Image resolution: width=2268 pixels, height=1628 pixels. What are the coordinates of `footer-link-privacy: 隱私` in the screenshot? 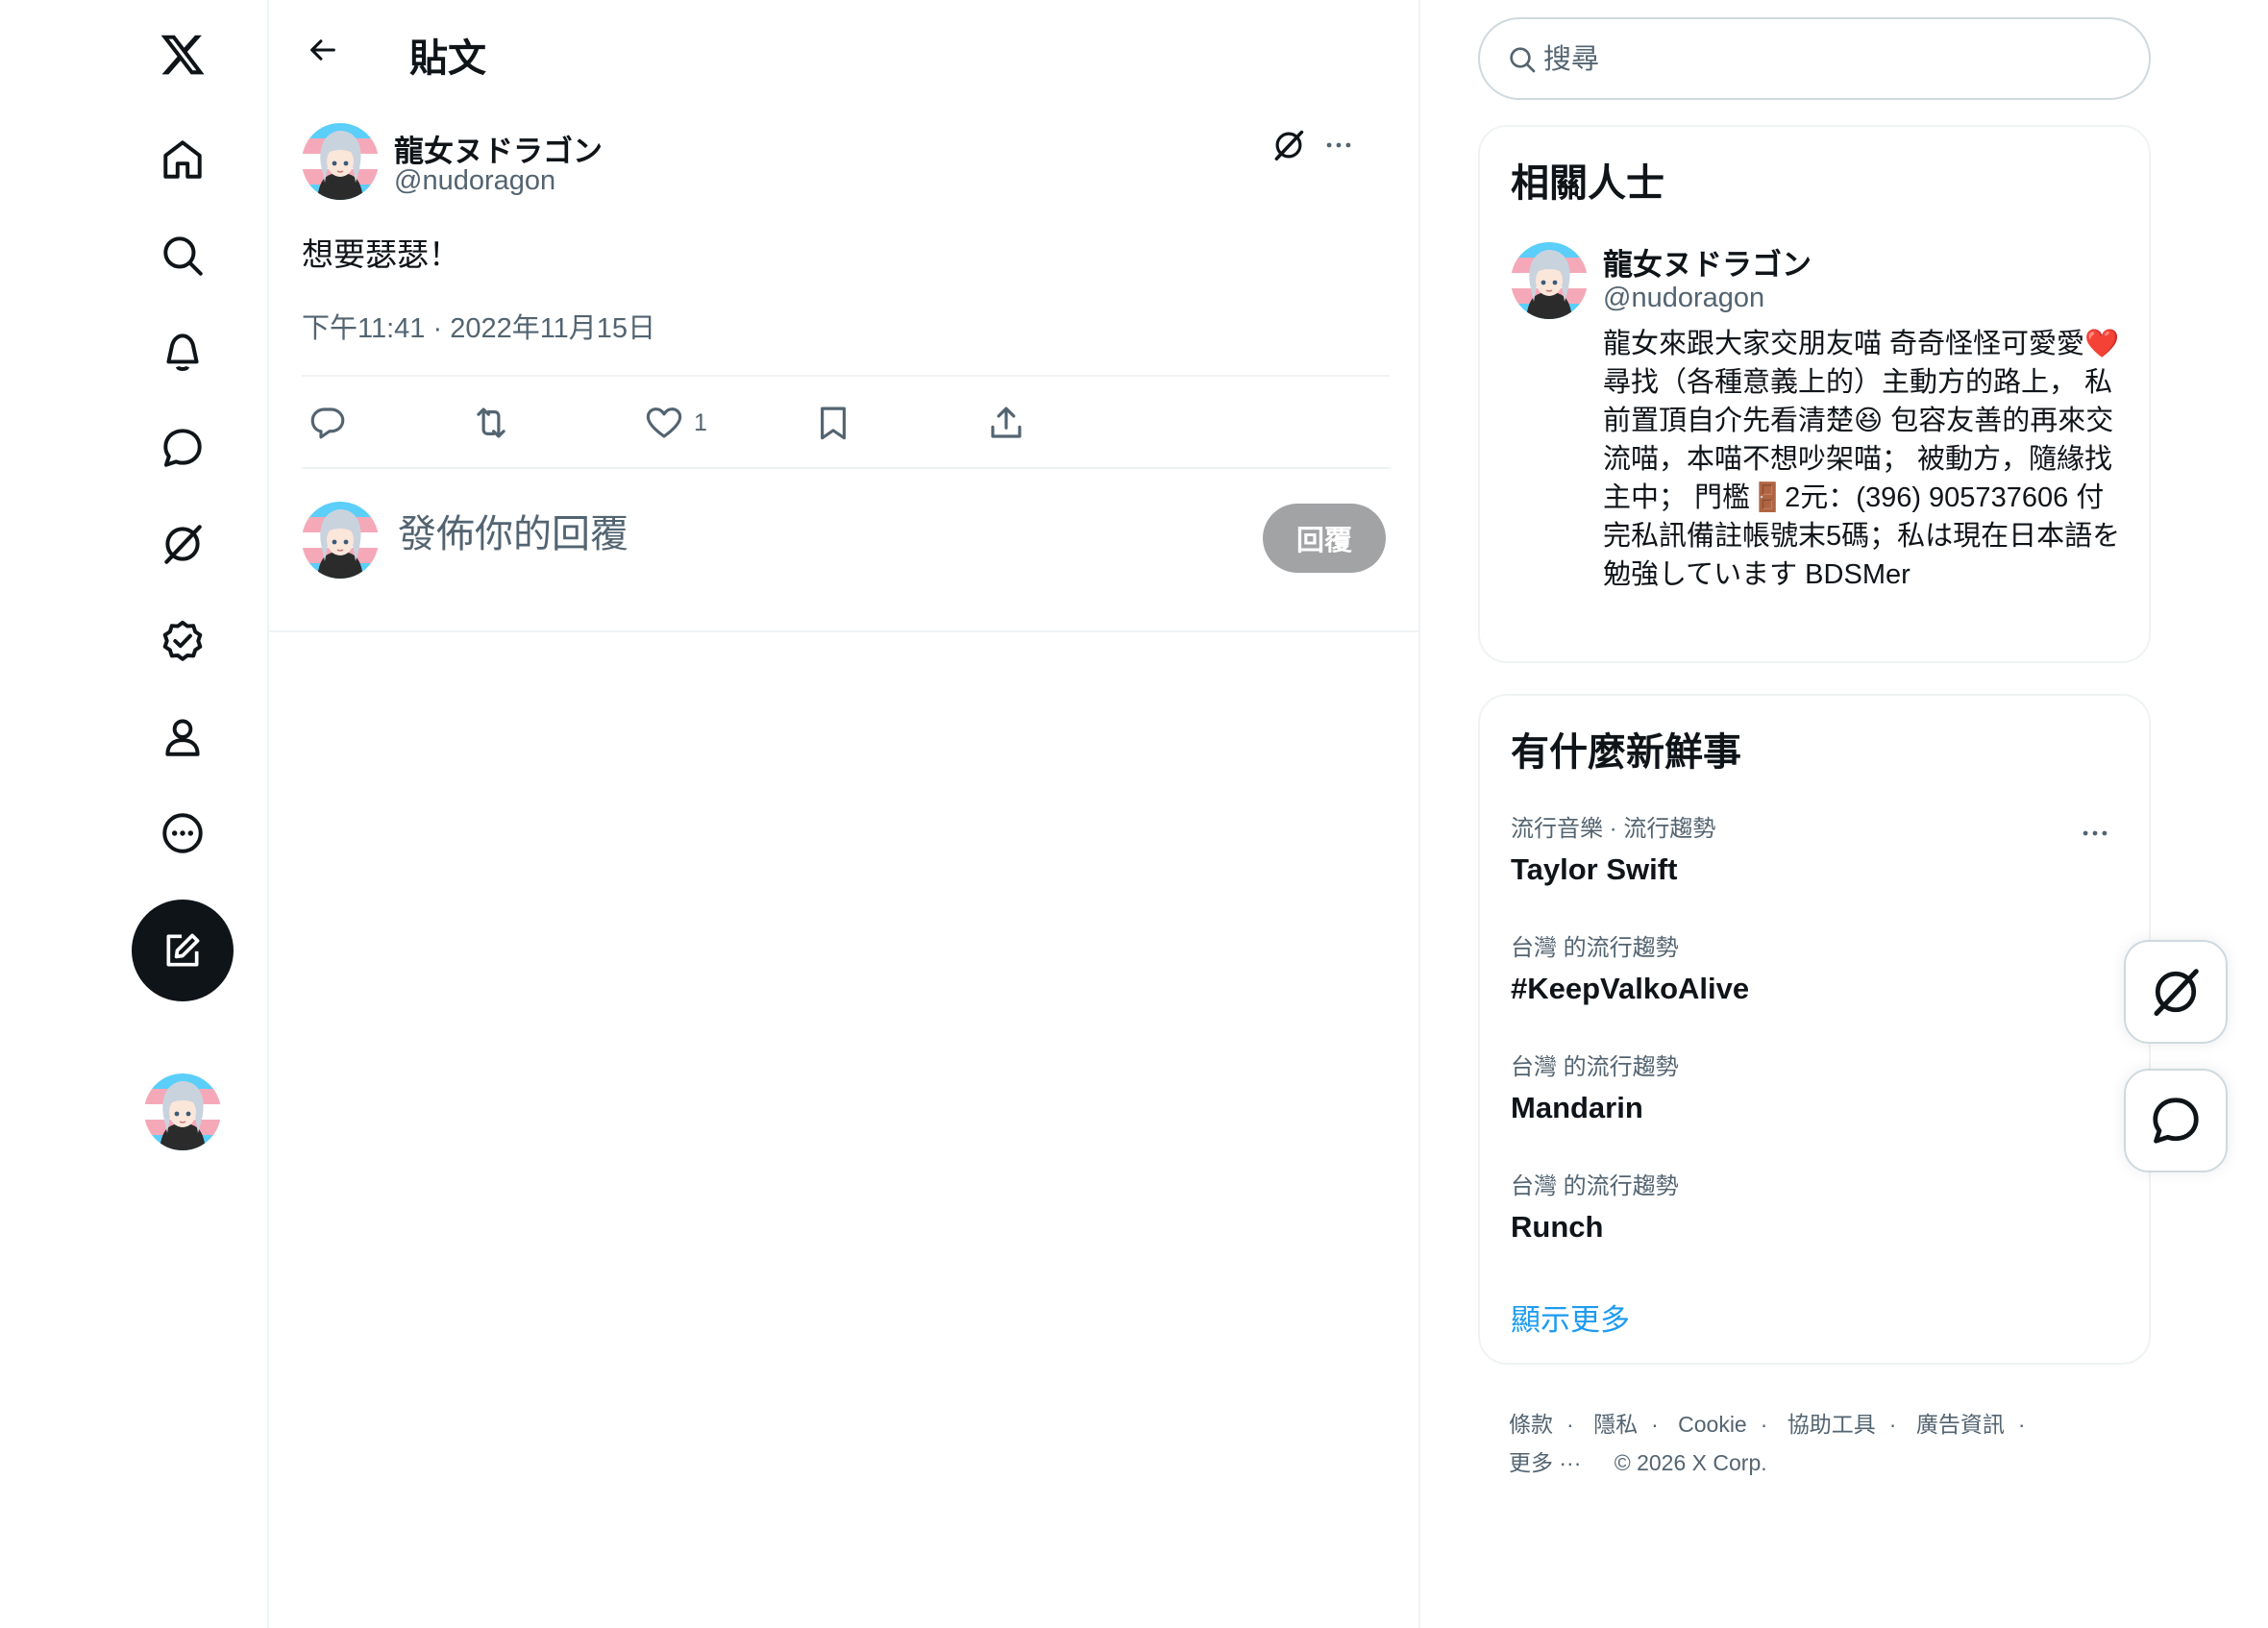 It's located at (1615, 1424).